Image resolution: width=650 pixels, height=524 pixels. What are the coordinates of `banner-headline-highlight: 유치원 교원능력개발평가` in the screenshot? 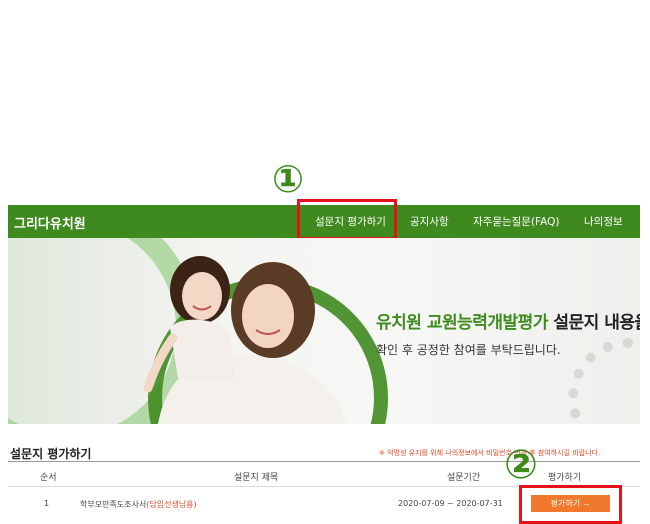 It's located at (462, 323).